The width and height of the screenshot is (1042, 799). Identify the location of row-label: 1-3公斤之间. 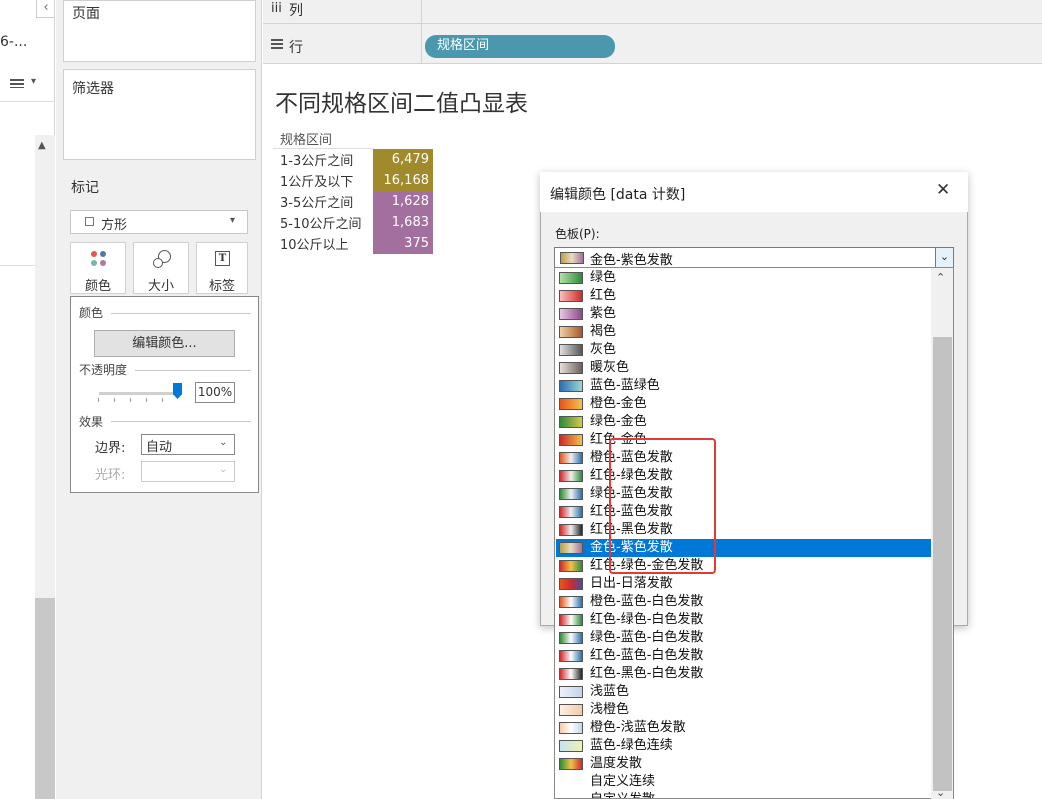
(317, 161).